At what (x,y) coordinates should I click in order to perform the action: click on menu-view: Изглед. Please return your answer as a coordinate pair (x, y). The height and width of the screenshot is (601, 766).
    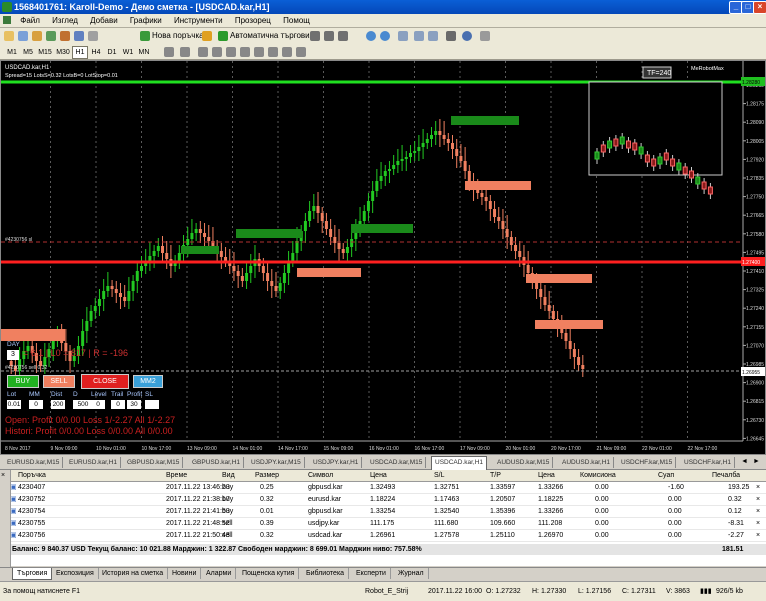
    Looking at the image, I should click on (65, 20).